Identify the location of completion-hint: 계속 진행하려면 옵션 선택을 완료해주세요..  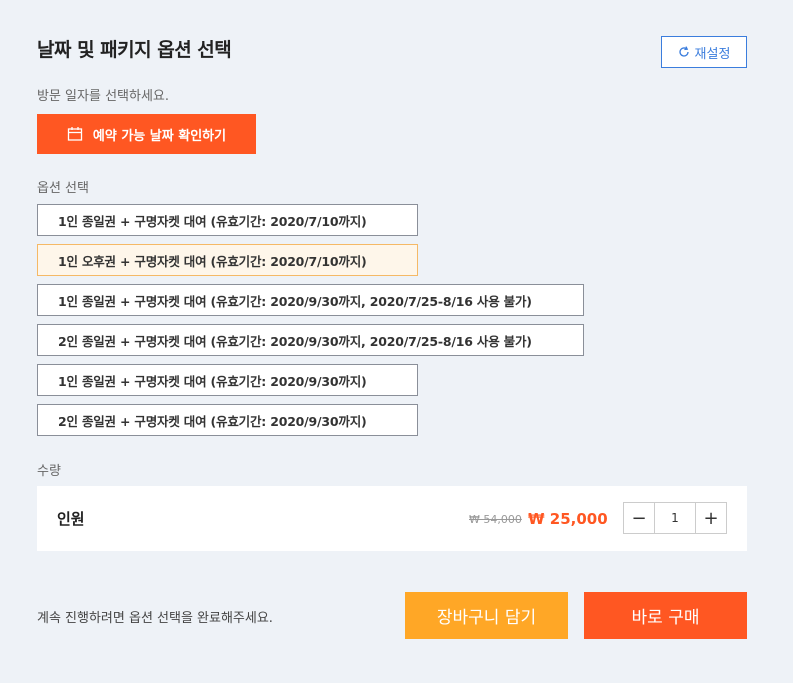
(155, 618).